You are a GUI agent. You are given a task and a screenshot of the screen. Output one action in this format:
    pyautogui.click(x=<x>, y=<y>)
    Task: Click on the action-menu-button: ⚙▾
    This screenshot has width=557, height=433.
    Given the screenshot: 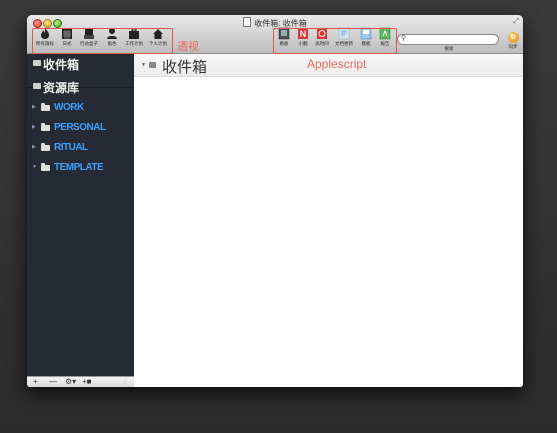 What is the action you would take?
    pyautogui.click(x=70, y=382)
    